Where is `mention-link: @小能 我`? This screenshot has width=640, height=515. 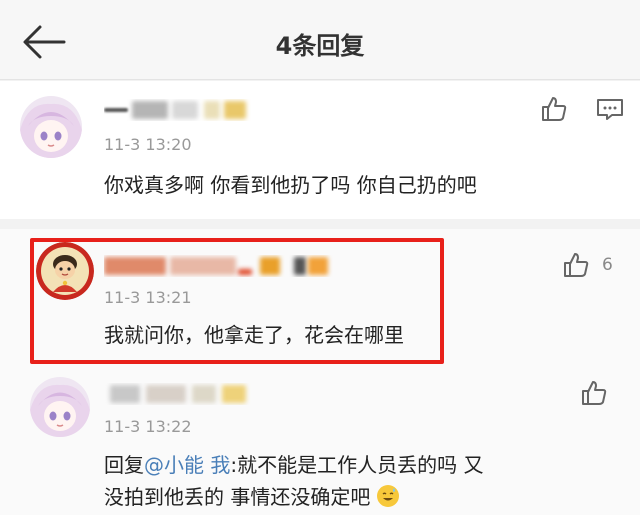
mention-link: @小能 我 is located at coordinates (187, 465).